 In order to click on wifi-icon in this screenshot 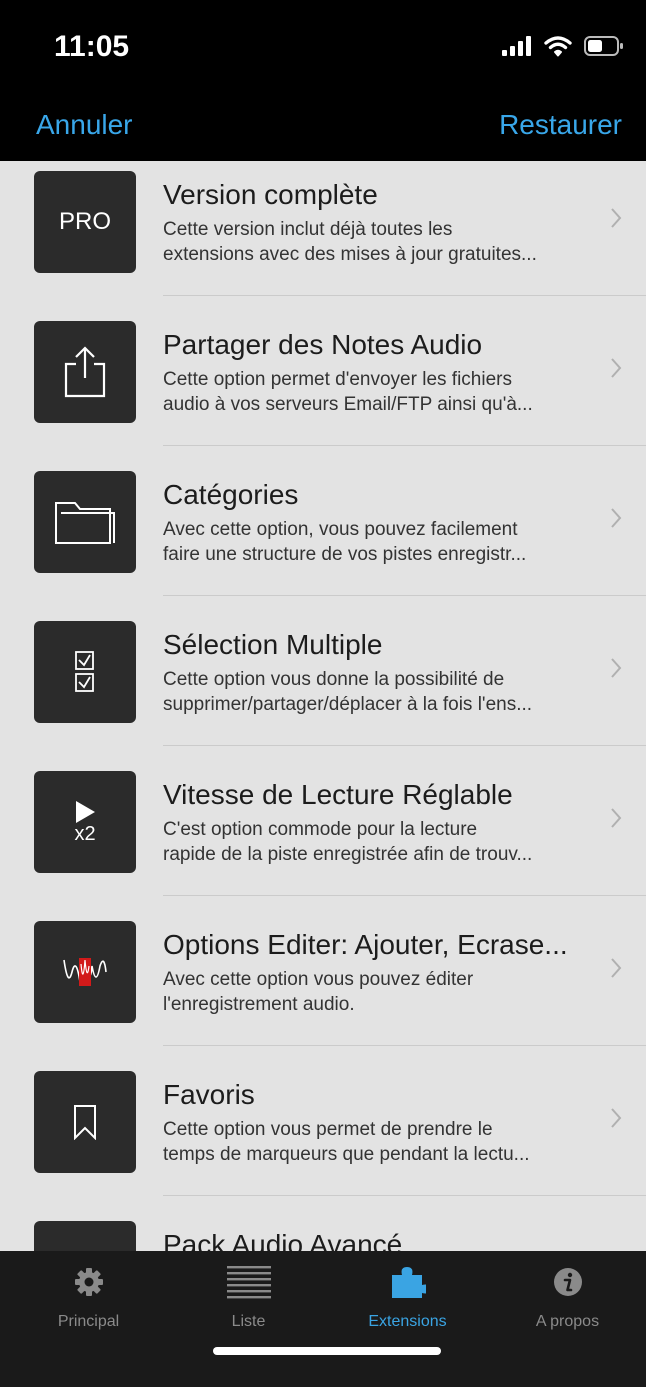, I will do `click(558, 46)`.